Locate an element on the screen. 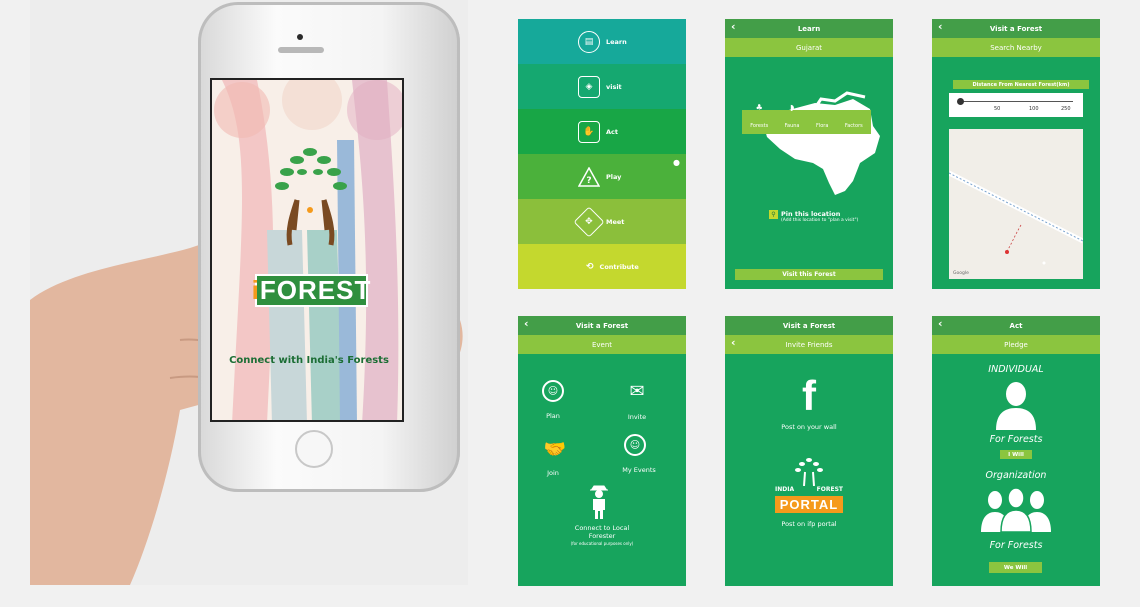 The width and height of the screenshot is (1140, 607). act-subheader: Pledge is located at coordinates (1016, 344).